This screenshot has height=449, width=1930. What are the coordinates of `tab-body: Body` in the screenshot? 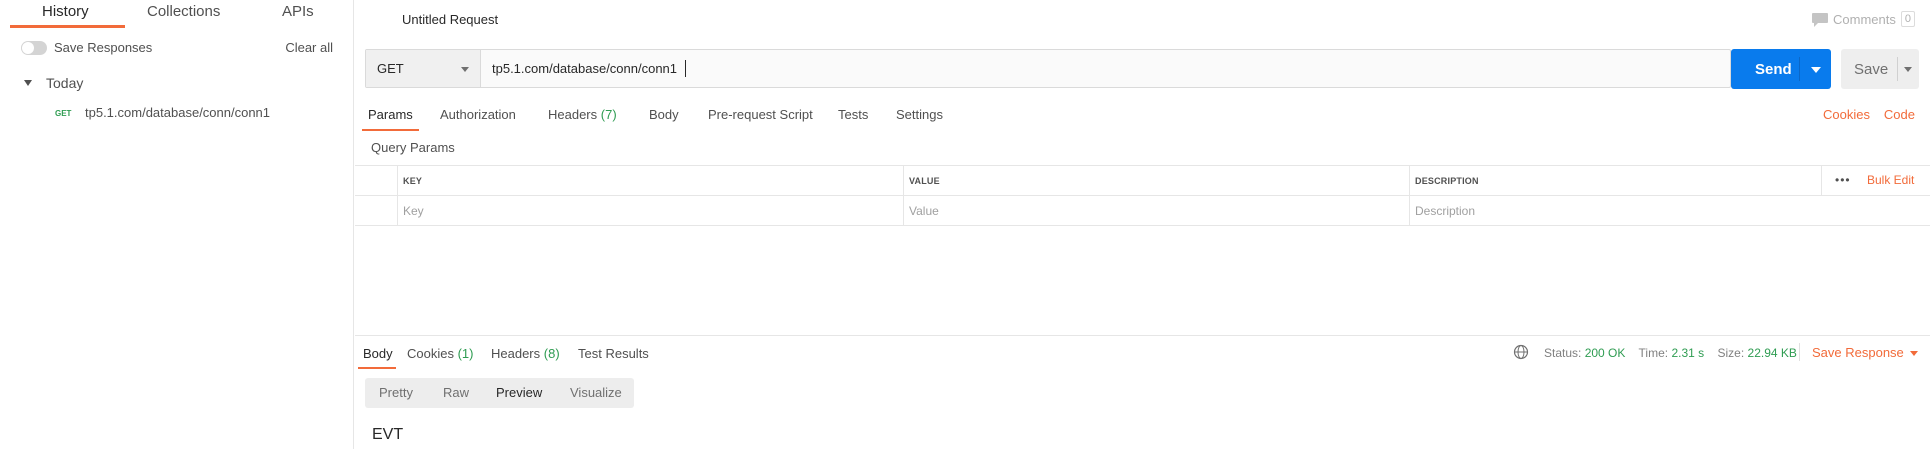 It's located at (664, 114).